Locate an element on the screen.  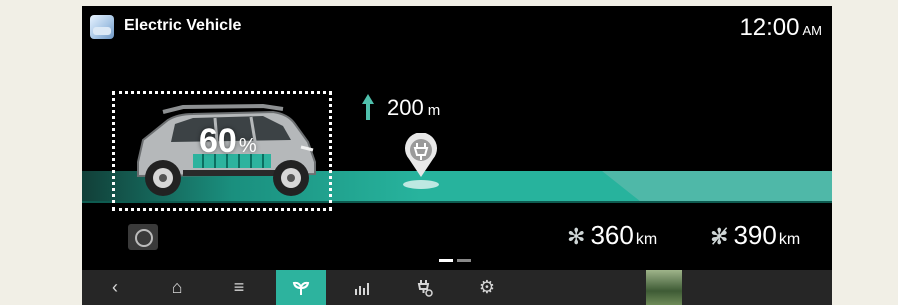
media-disc-button is located at coordinates (143, 237).